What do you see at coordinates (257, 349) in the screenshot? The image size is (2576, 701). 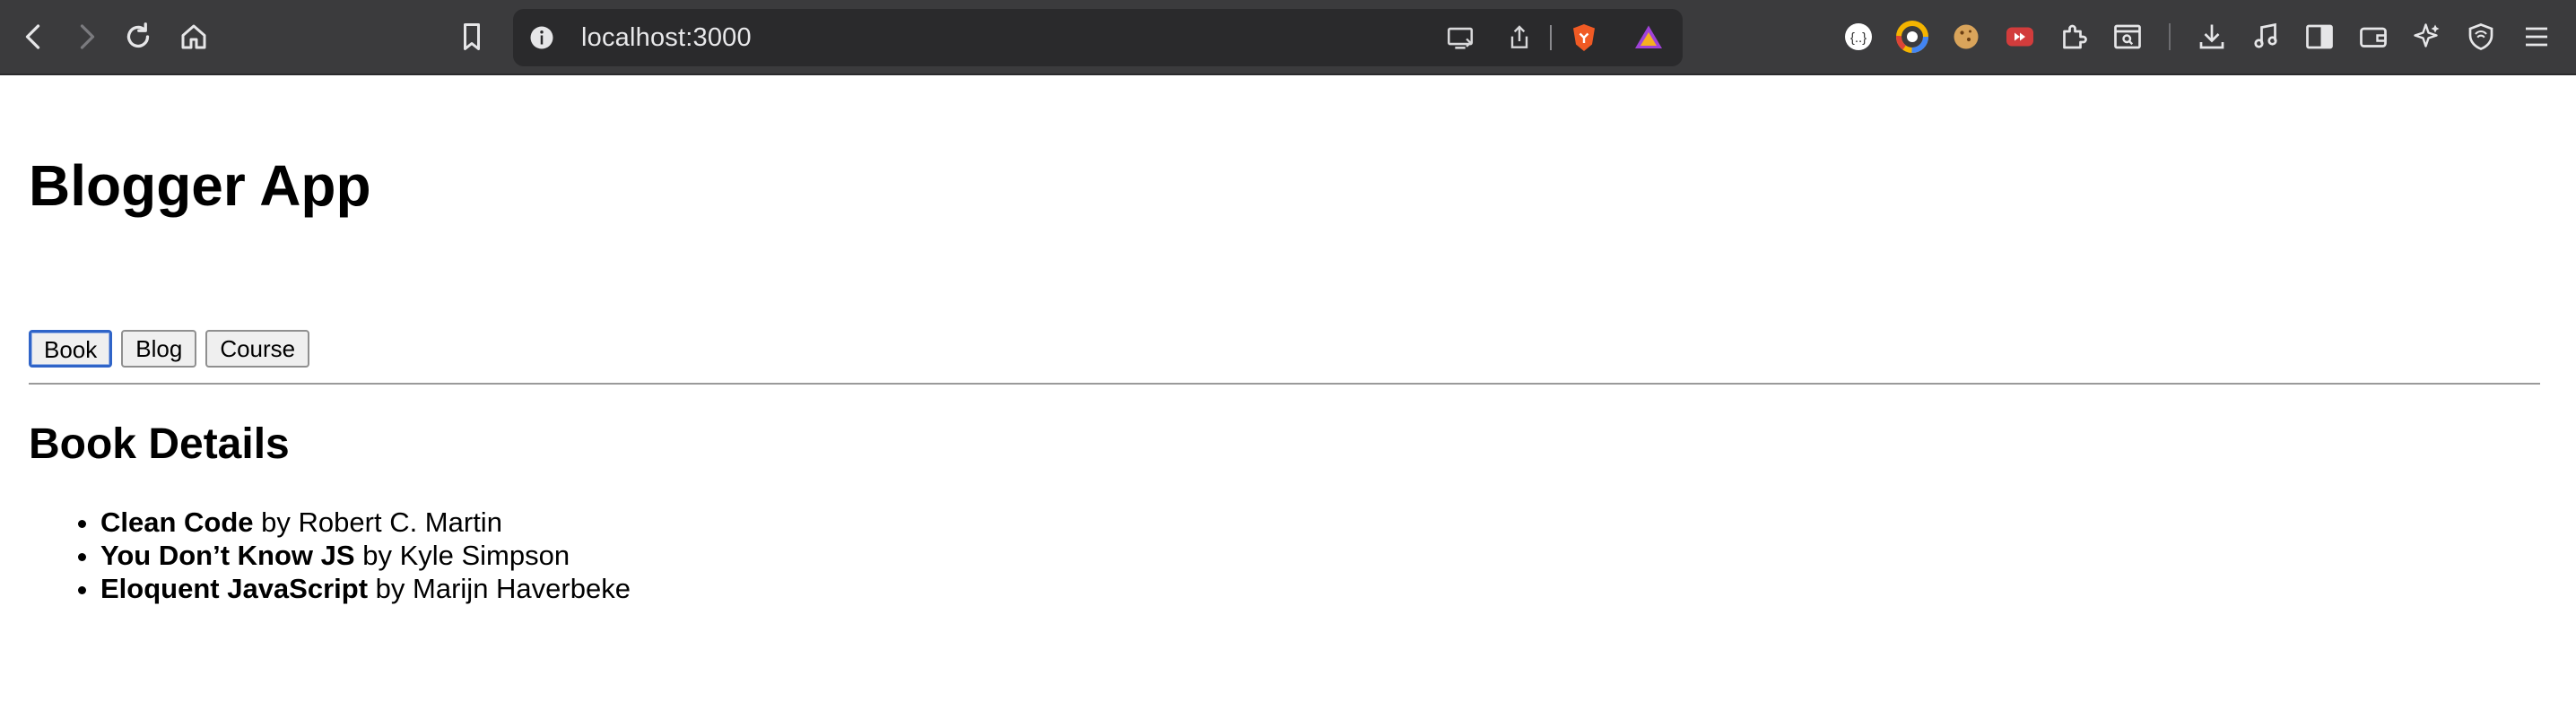 I see `course-button: Course` at bounding box center [257, 349].